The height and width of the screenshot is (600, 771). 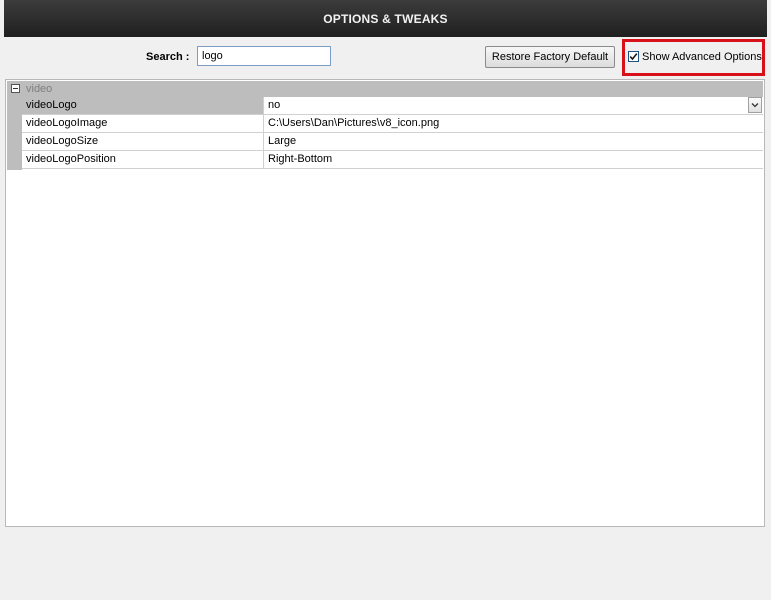 I want to click on property-row-videologo: videoLogo no, so click(x=392, y=106).